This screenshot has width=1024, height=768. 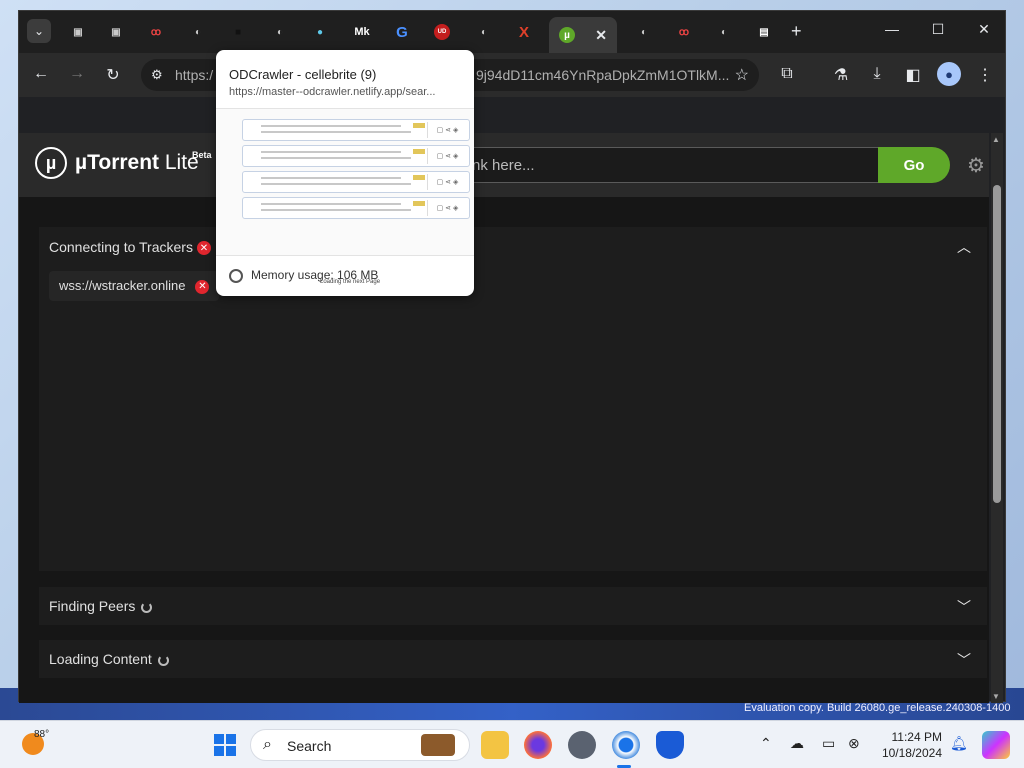 I want to click on content-title-text: Loading Content, so click(x=100, y=659).